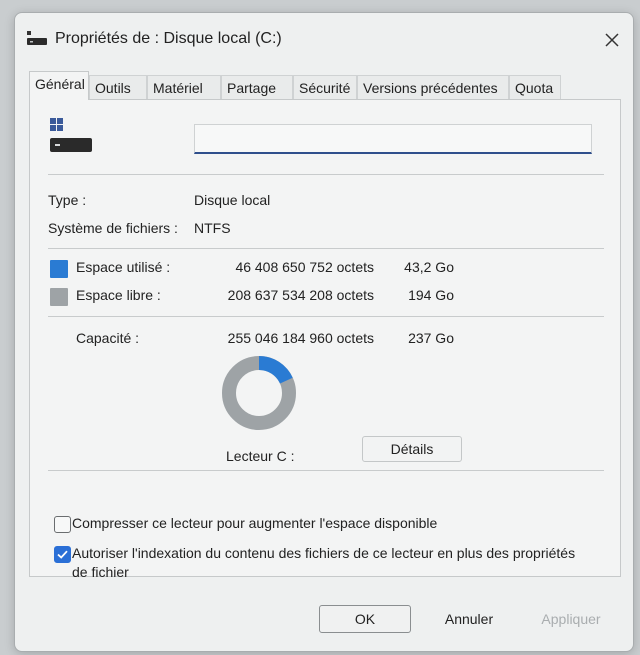 This screenshot has width=640, height=655. What do you see at coordinates (365, 619) in the screenshot?
I see `ok-button: OK` at bounding box center [365, 619].